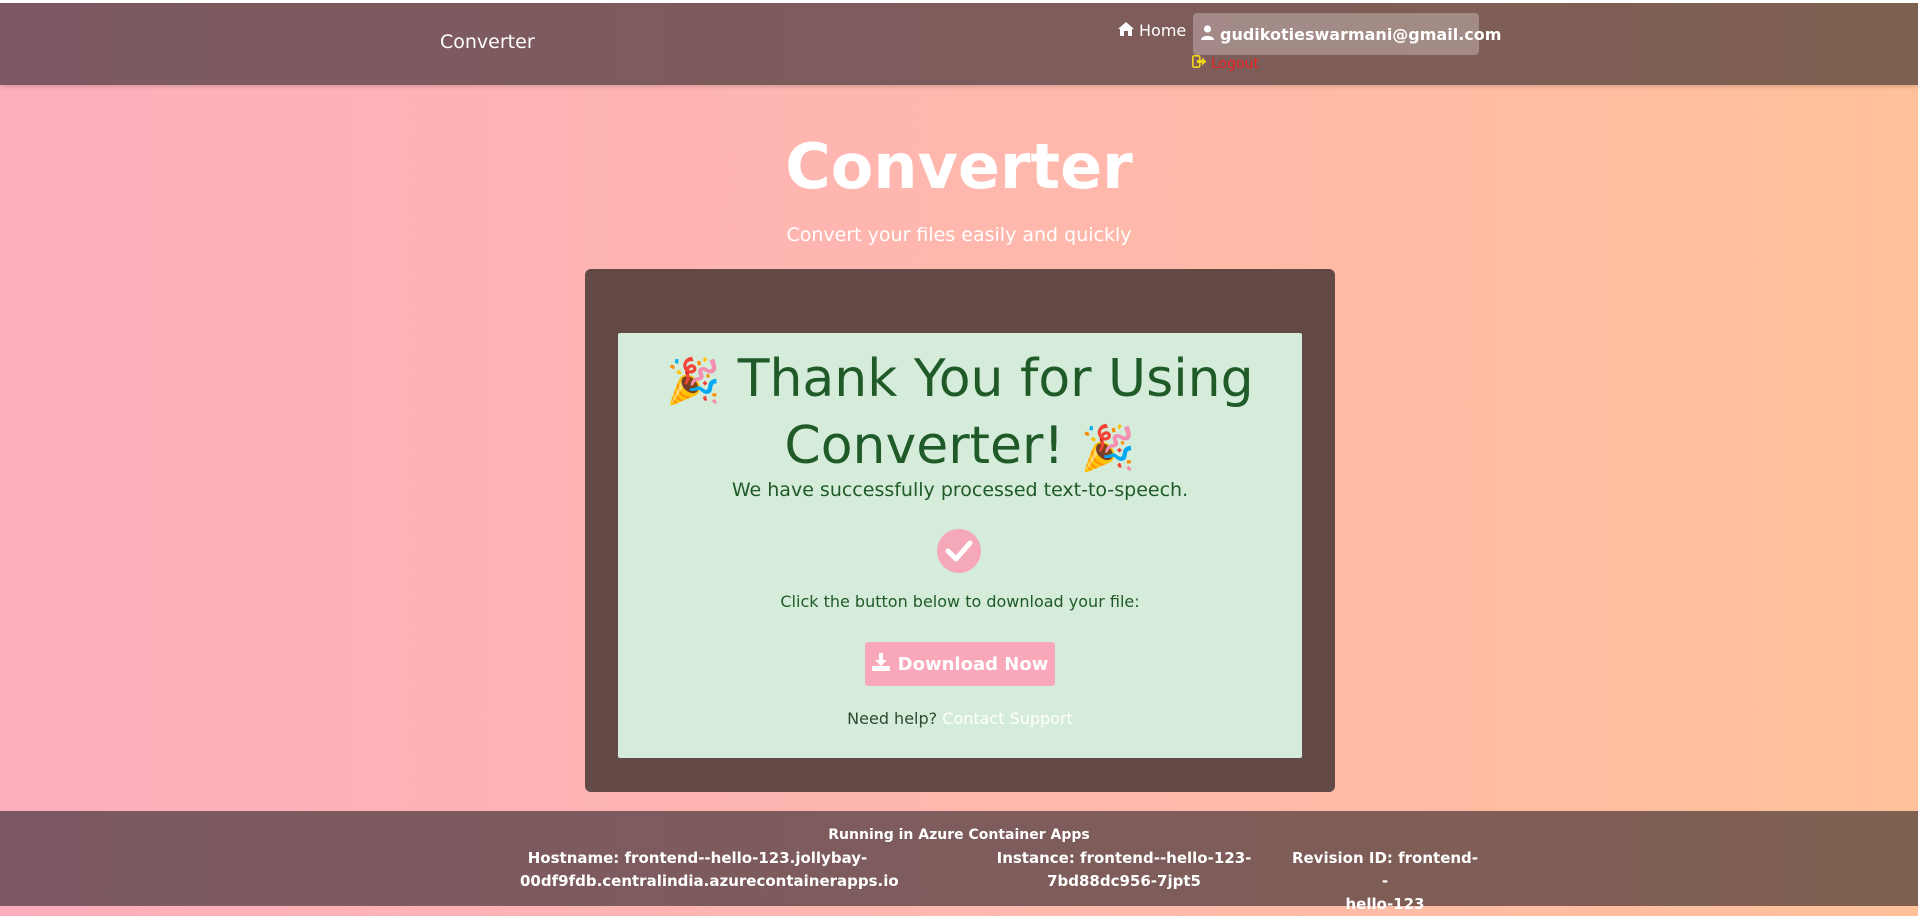 This screenshot has height=916, width=1918. What do you see at coordinates (1385, 904) in the screenshot?
I see `revision-line2: hello-123` at bounding box center [1385, 904].